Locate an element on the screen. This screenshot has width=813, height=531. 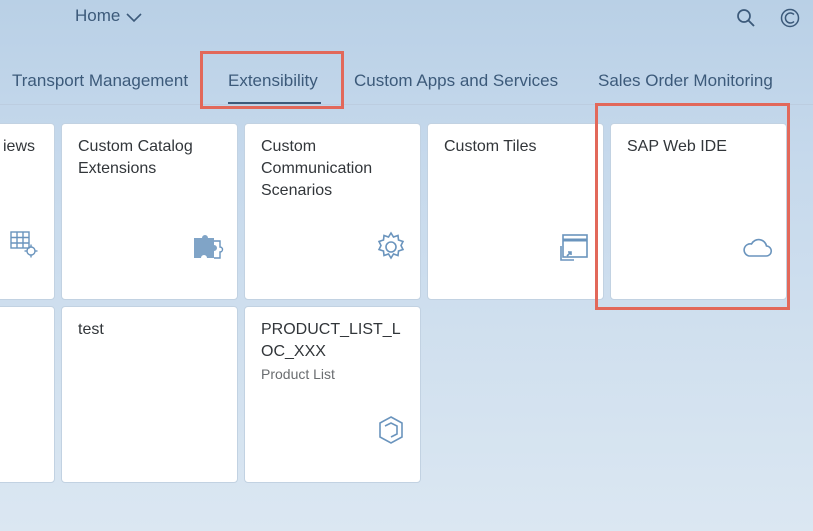
tab-transport-management: Transport Management is located at coordinates (100, 81).